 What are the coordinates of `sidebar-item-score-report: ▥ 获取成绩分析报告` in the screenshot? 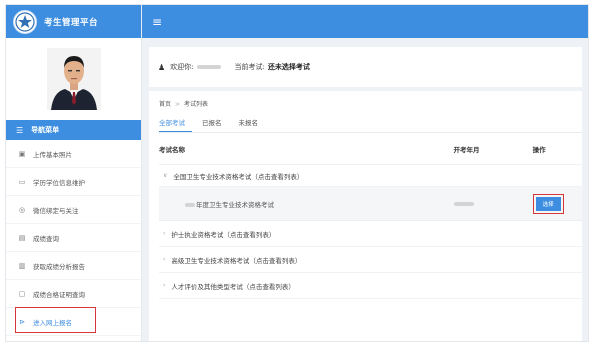 It's located at (73, 266).